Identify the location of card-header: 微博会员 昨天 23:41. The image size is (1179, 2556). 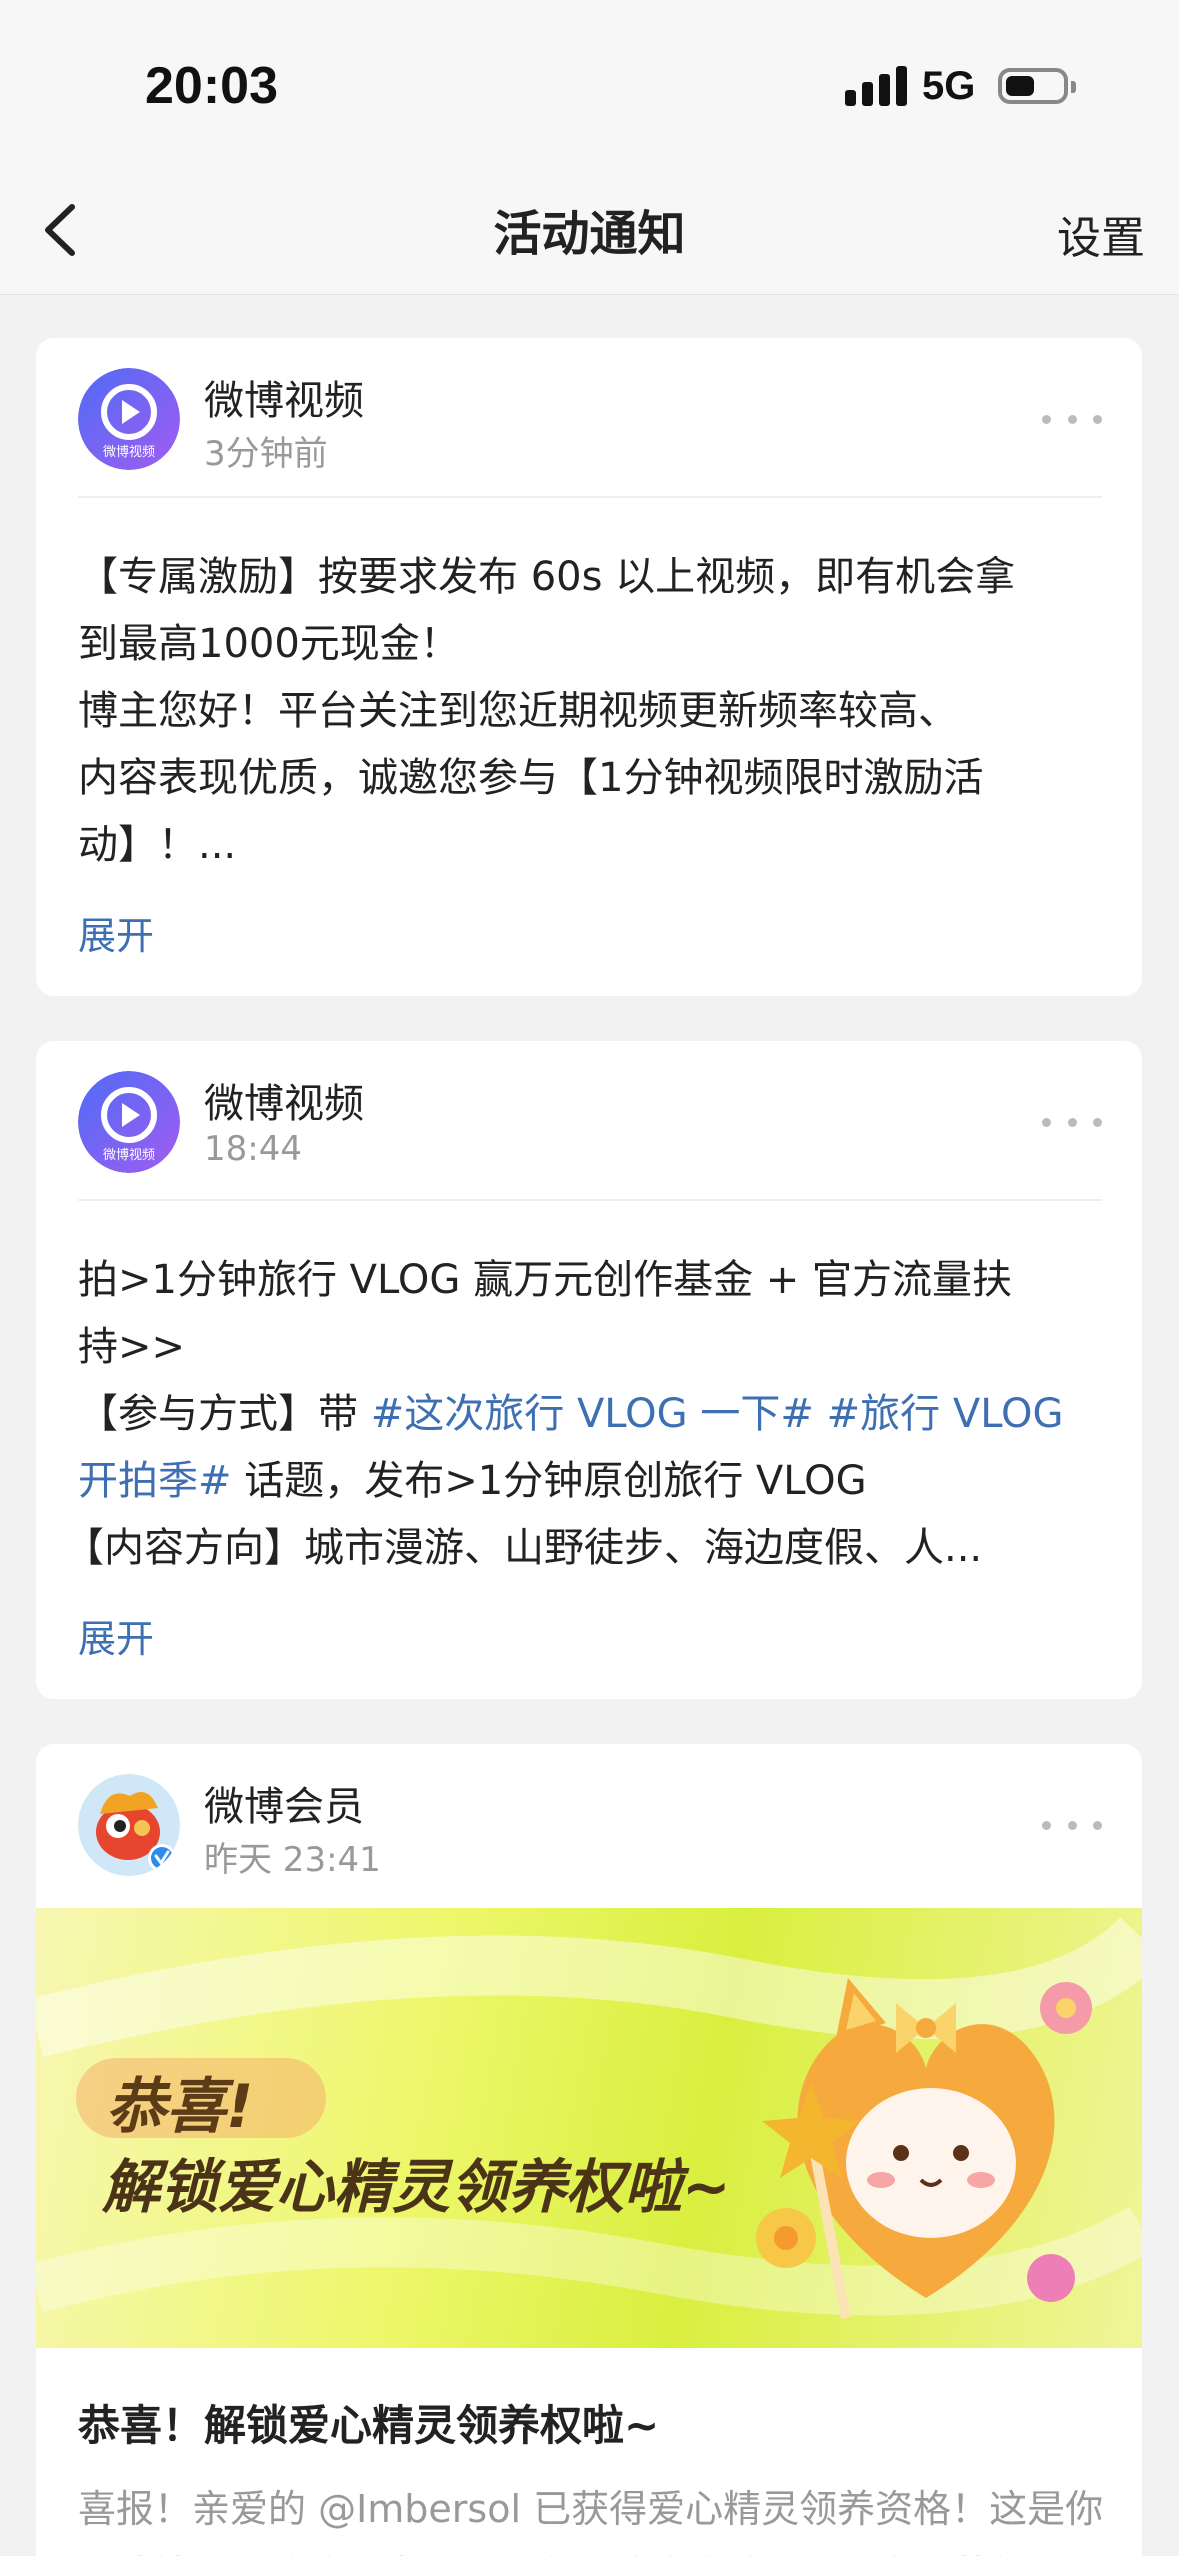
(589, 1824).